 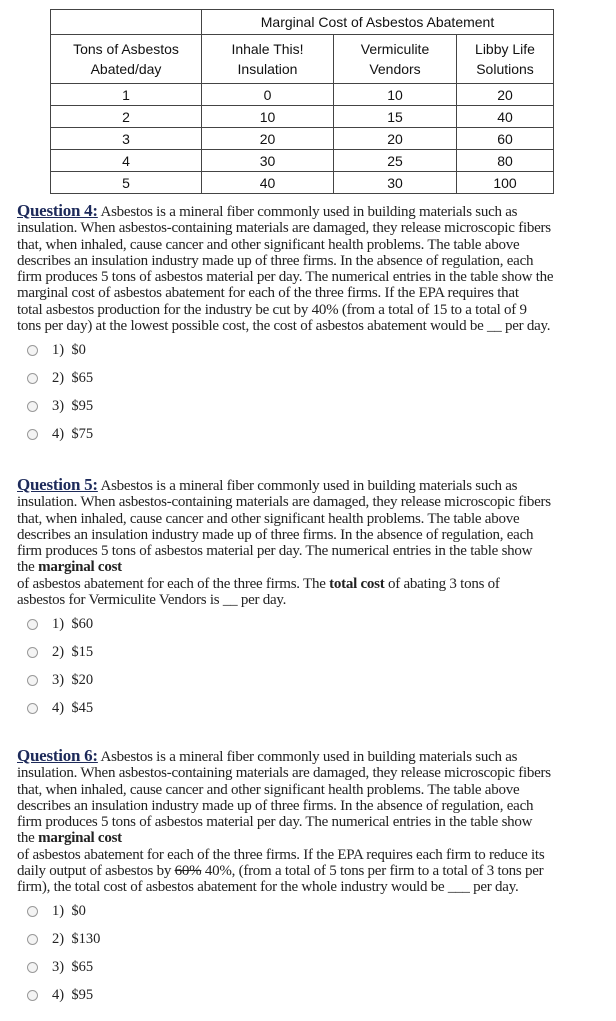 I want to click on firm-name: Solutions, so click(x=505, y=69).